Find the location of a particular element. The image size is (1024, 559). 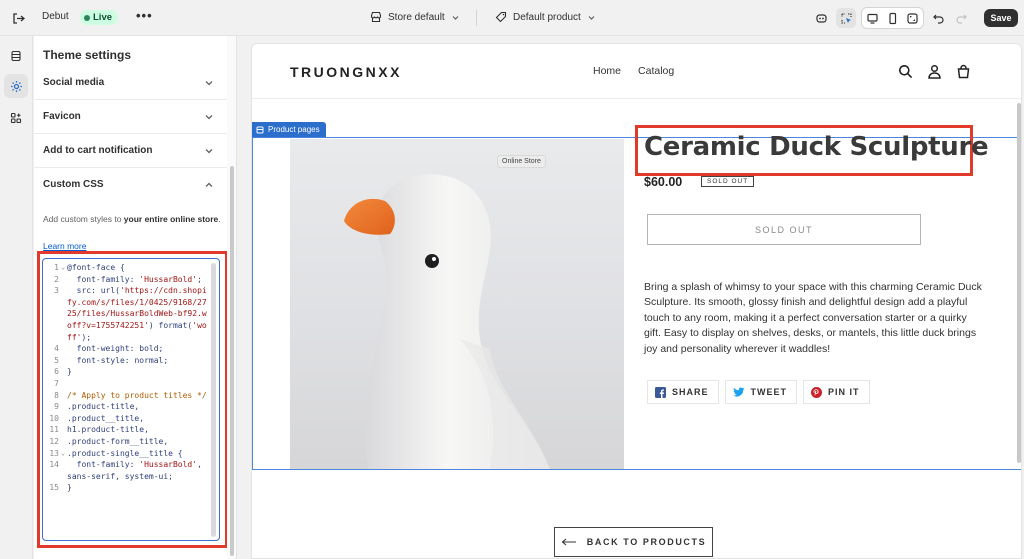

theme-settings-gear-icon is located at coordinates (16, 86).